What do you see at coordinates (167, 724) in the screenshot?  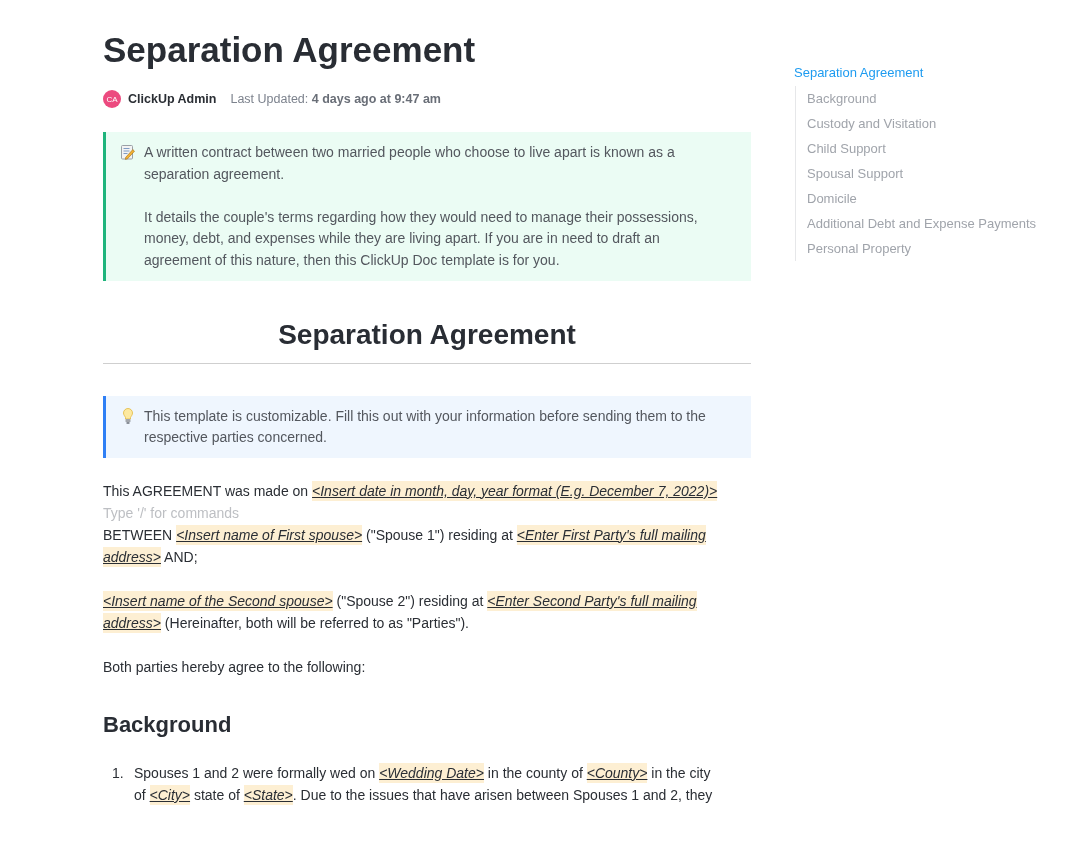 I see `section-heading: Background` at bounding box center [167, 724].